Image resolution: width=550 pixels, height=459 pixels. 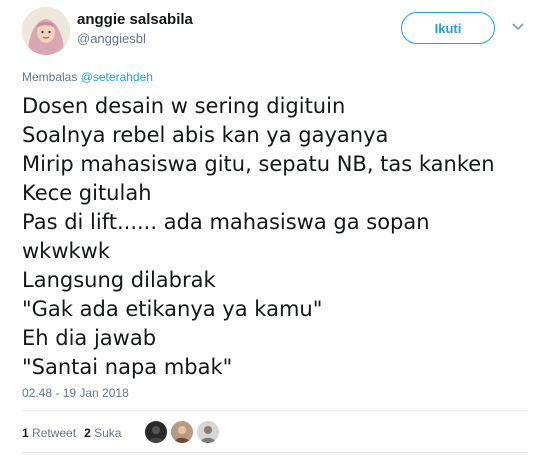 I want to click on divider-top, so click(x=275, y=410).